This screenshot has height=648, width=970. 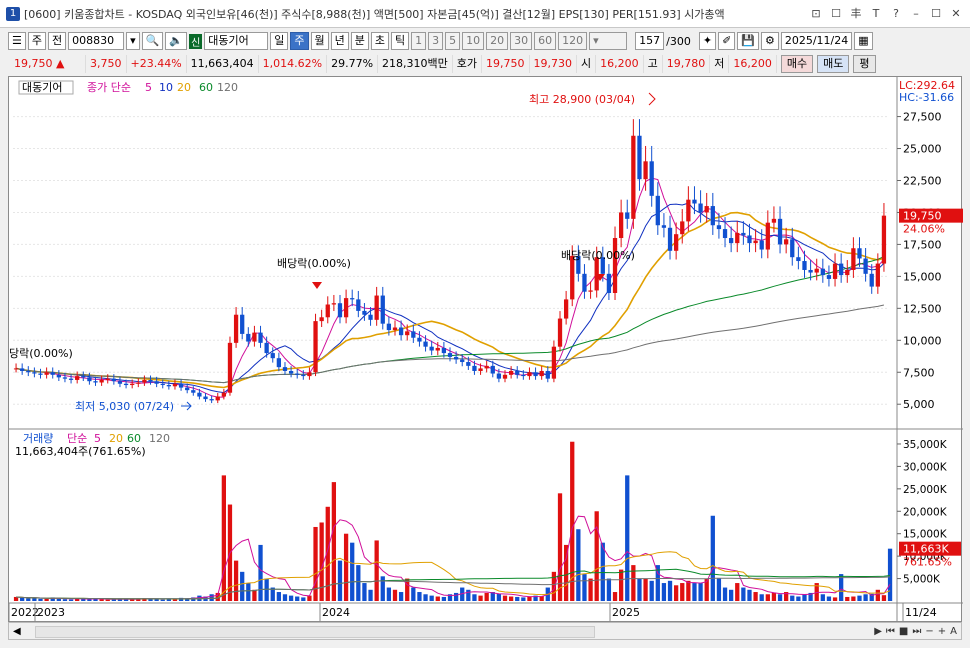 What do you see at coordinates (17, 41) in the screenshot?
I see `menu-icon: ☰` at bounding box center [17, 41].